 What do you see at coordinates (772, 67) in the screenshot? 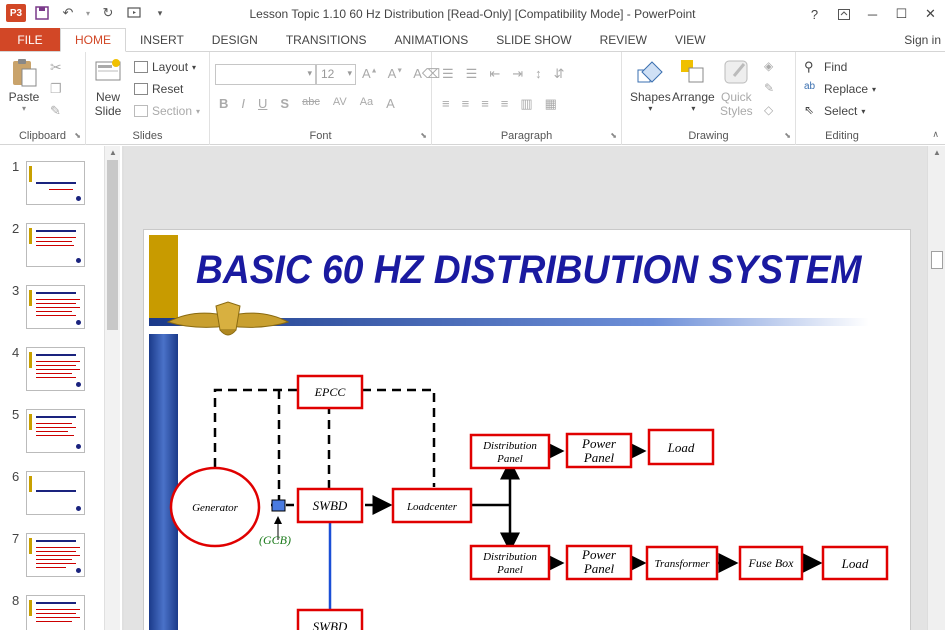
I see `shape-fill-button: ◈` at bounding box center [772, 67].